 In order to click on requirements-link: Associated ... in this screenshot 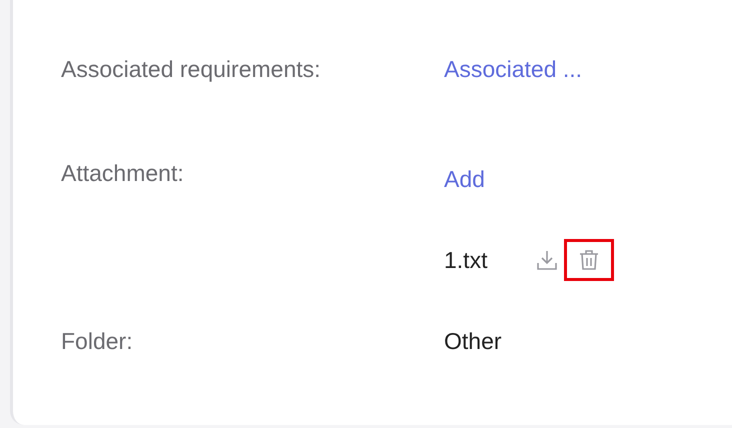, I will do `click(513, 69)`.